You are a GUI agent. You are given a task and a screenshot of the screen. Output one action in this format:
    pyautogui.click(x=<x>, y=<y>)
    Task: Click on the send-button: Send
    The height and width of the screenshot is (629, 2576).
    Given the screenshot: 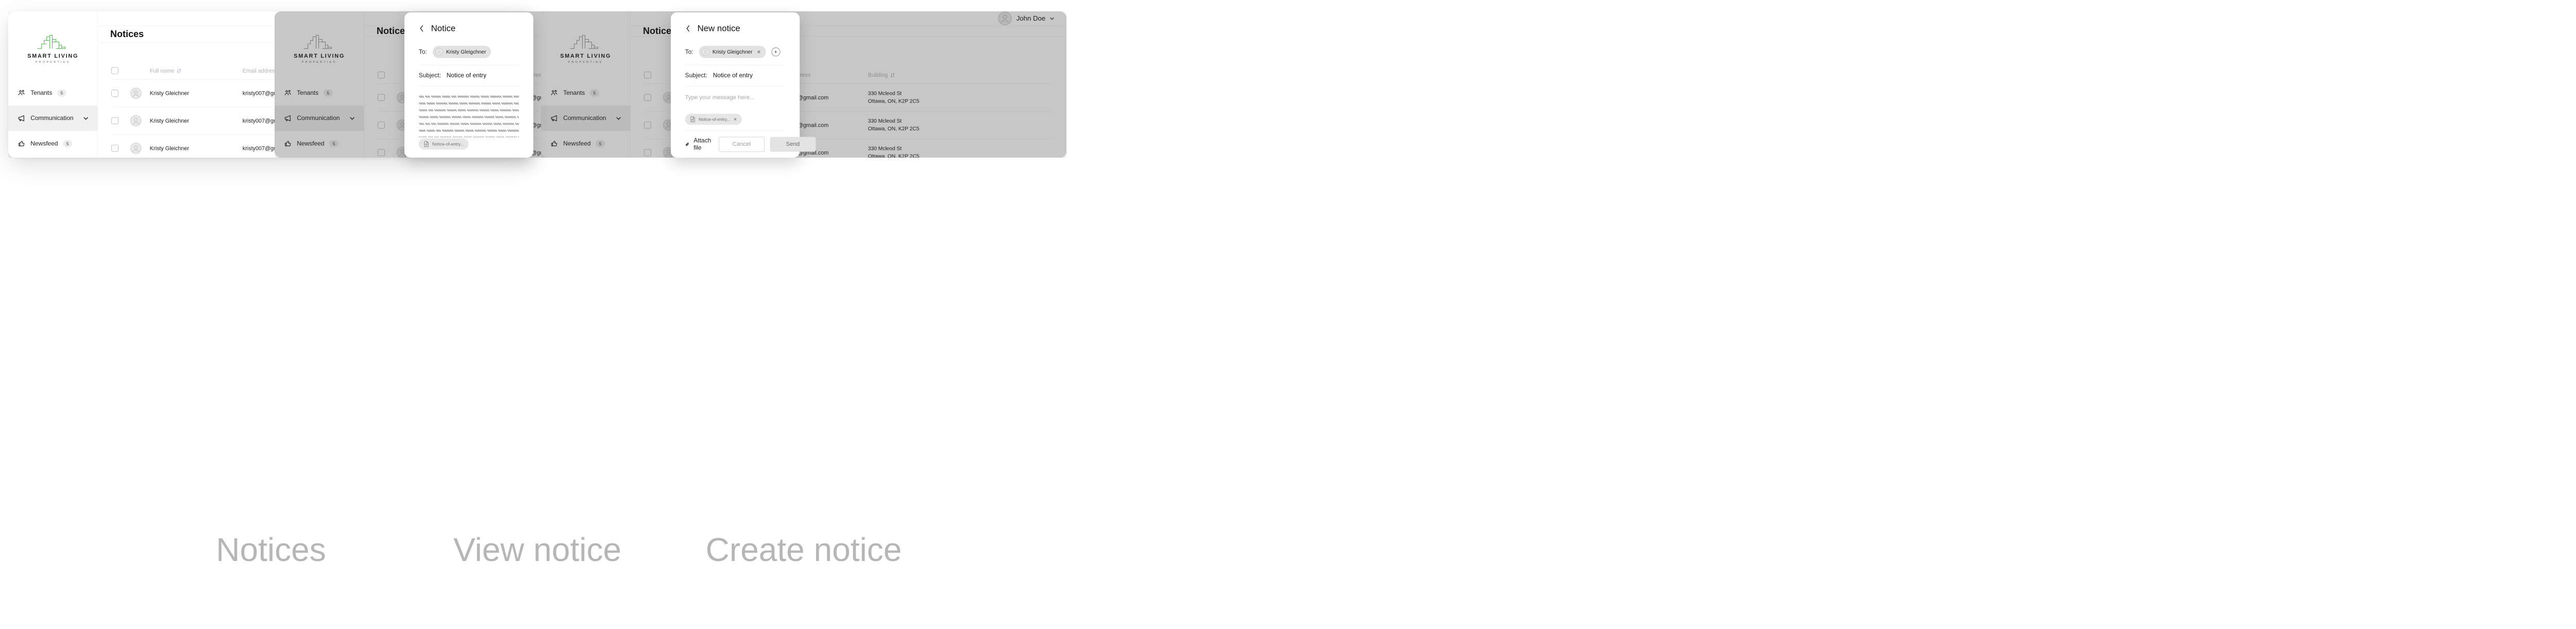 What is the action you would take?
    pyautogui.click(x=793, y=144)
    